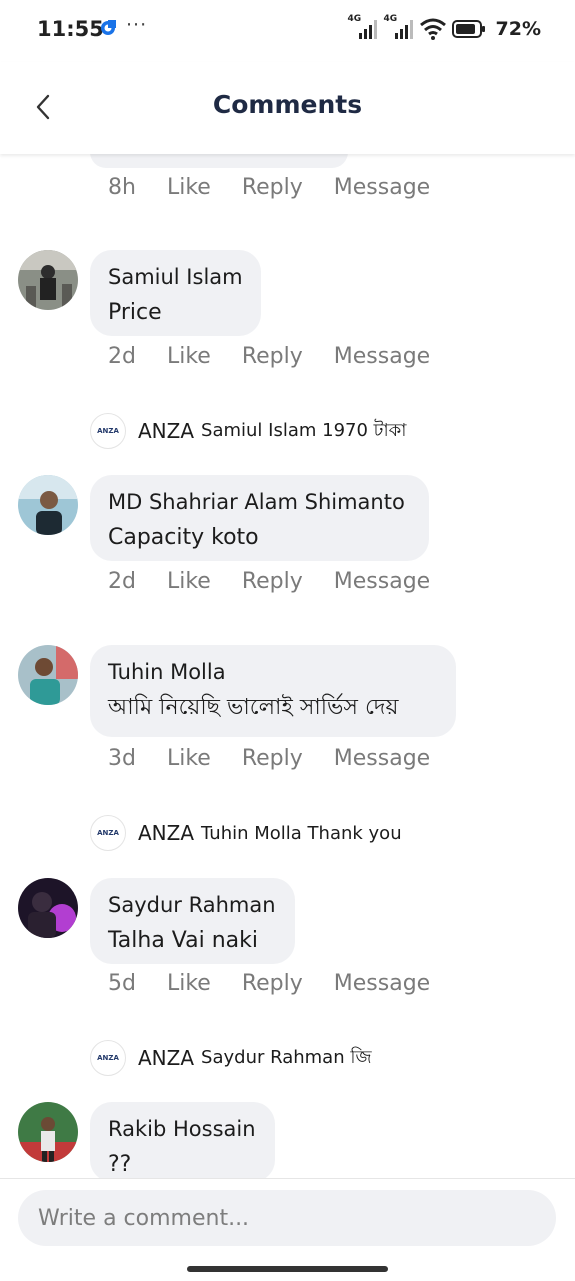 This screenshot has height=1281, width=575. I want to click on comment-actions: 5d Like Reply Message, so click(284, 983).